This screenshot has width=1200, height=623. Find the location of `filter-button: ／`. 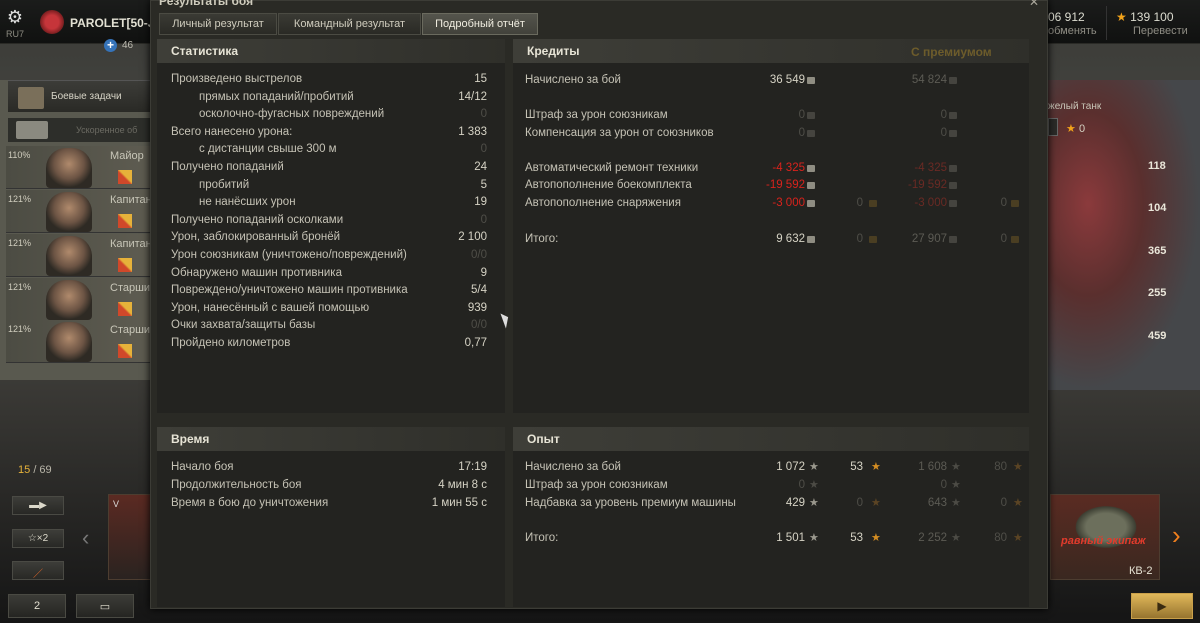

filter-button: ／ is located at coordinates (38, 570).